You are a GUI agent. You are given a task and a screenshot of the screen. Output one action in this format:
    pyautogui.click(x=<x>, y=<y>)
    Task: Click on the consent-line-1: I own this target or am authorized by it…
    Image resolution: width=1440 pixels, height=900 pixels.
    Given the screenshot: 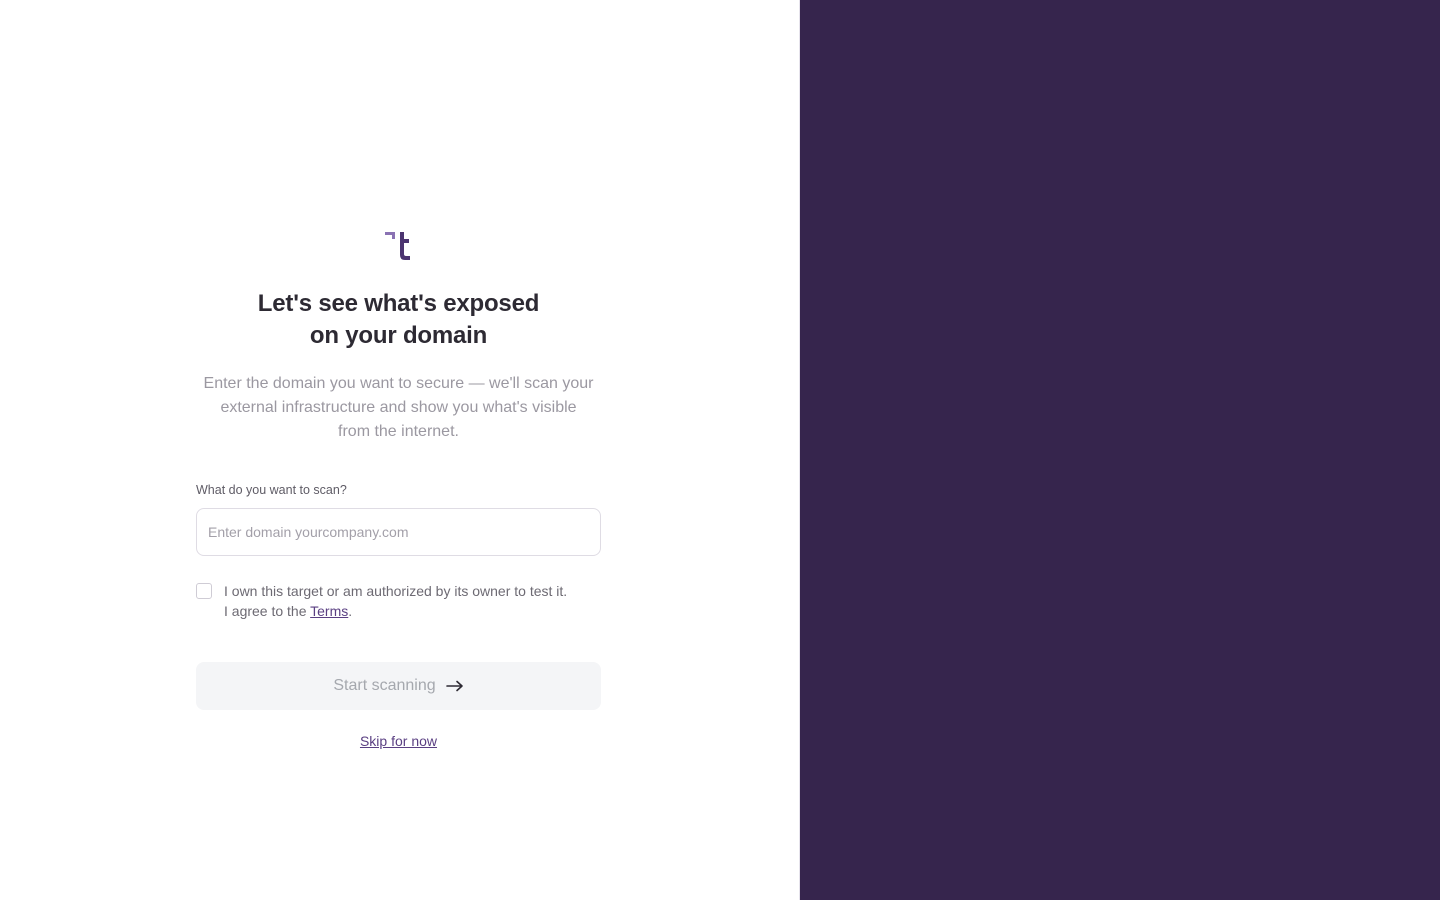 What is the action you would take?
    pyautogui.click(x=396, y=591)
    